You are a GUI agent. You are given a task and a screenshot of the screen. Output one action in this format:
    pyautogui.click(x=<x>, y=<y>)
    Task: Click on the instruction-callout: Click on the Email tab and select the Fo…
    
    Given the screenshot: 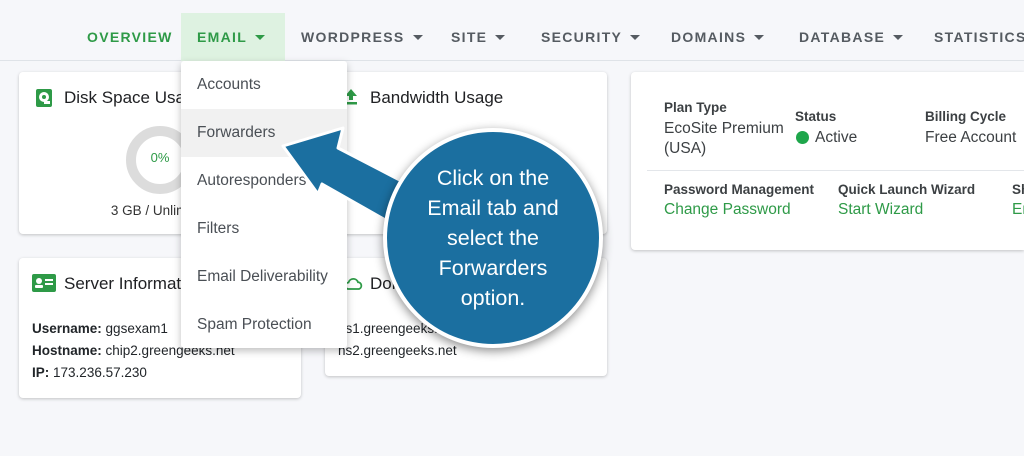 What is the action you would take?
    pyautogui.click(x=493, y=238)
    